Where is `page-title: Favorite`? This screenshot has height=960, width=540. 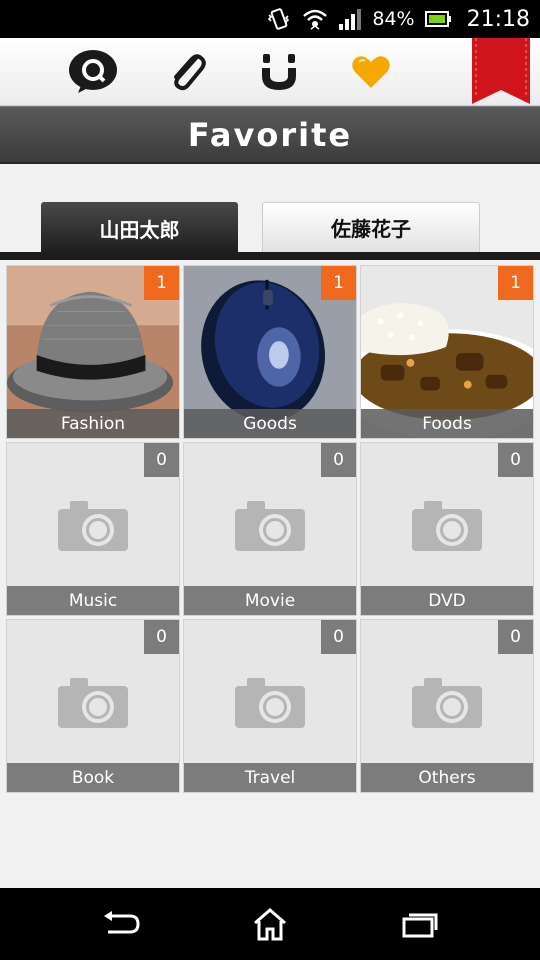 page-title: Favorite is located at coordinates (270, 134).